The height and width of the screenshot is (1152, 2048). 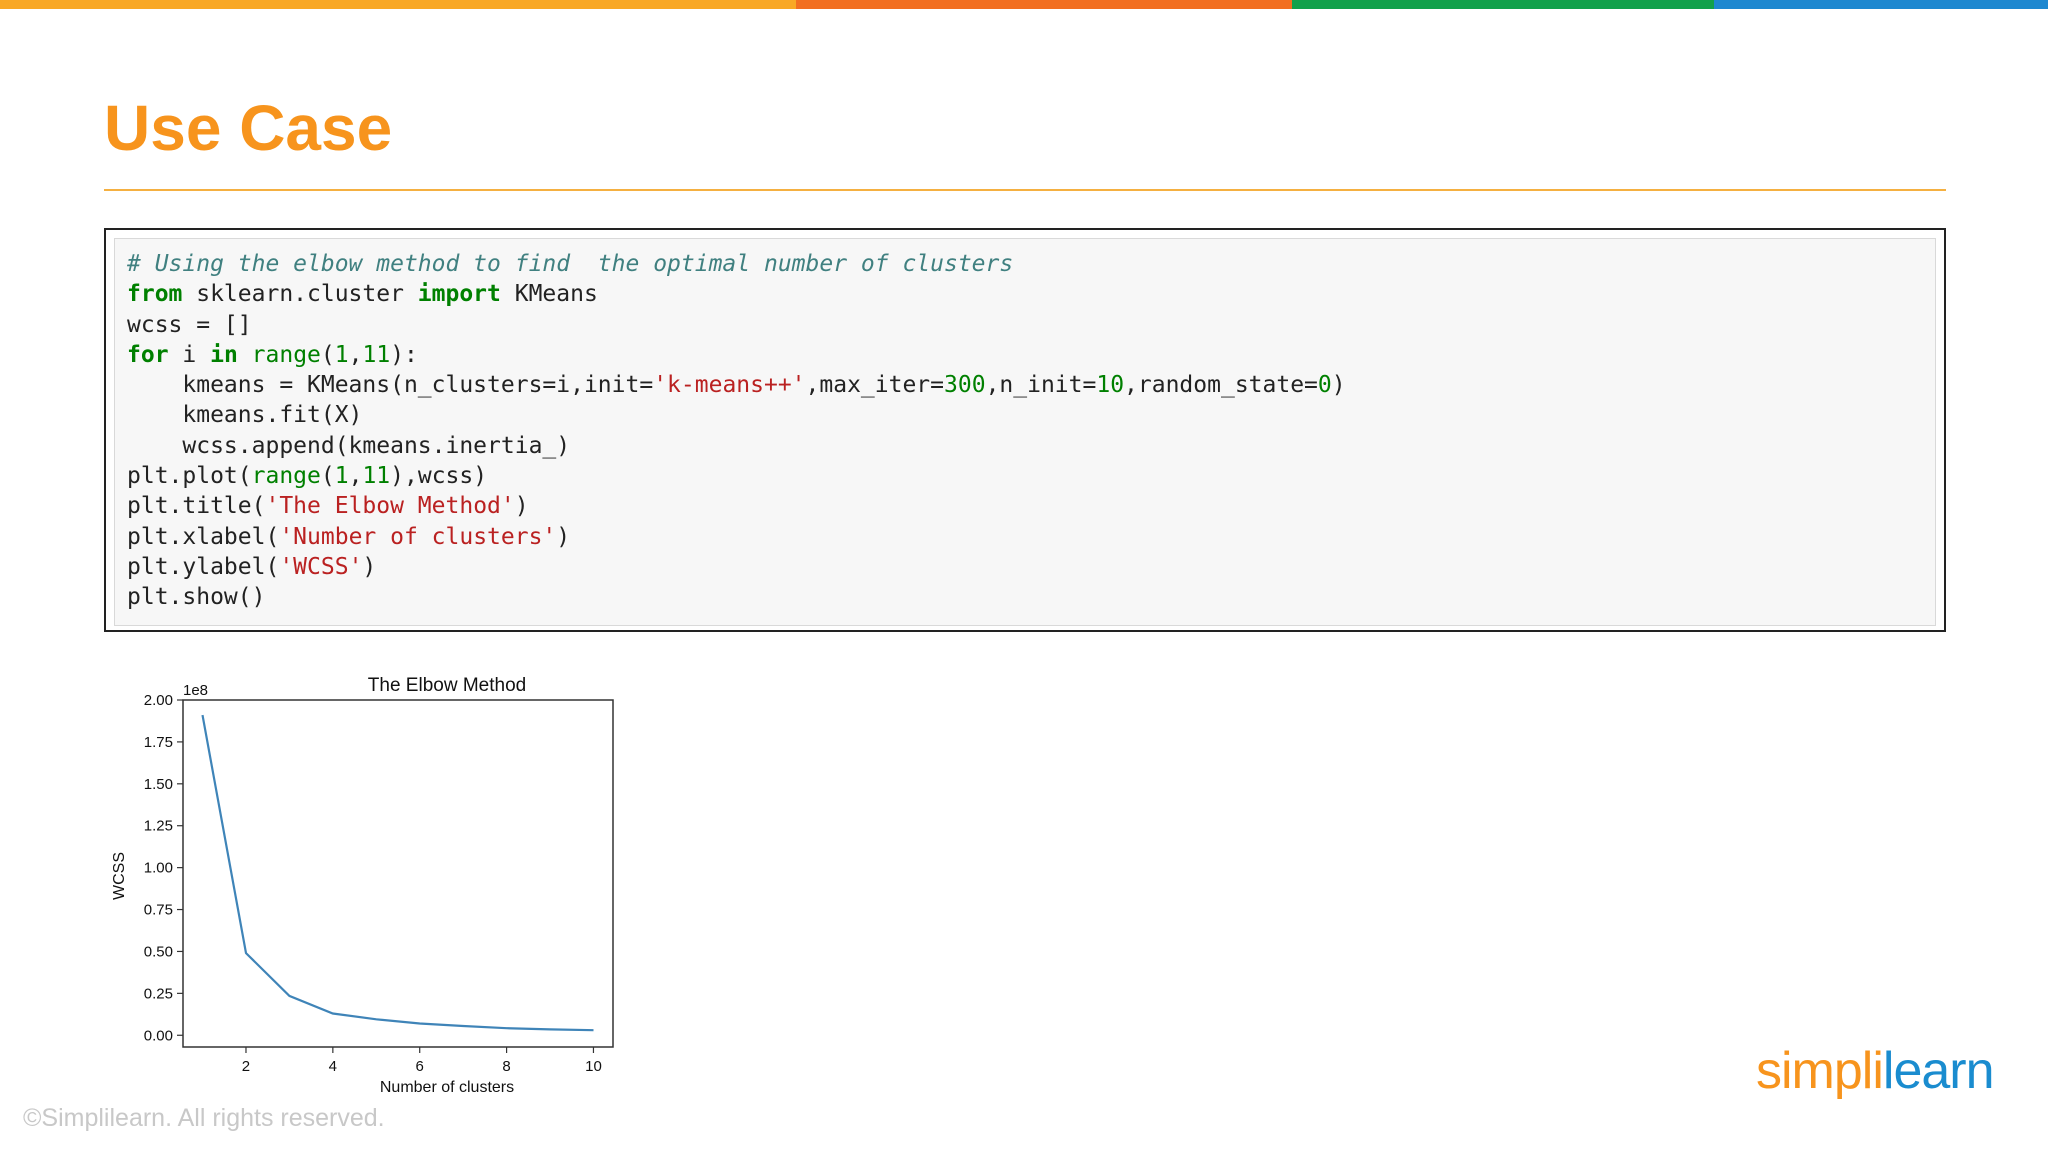 I want to click on code-token: ),wcss), so click(x=439, y=476).